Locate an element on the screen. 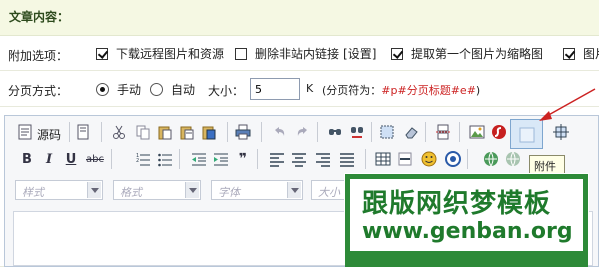 The width and height of the screenshot is (599, 267). copy-icon is located at coordinates (143, 132).